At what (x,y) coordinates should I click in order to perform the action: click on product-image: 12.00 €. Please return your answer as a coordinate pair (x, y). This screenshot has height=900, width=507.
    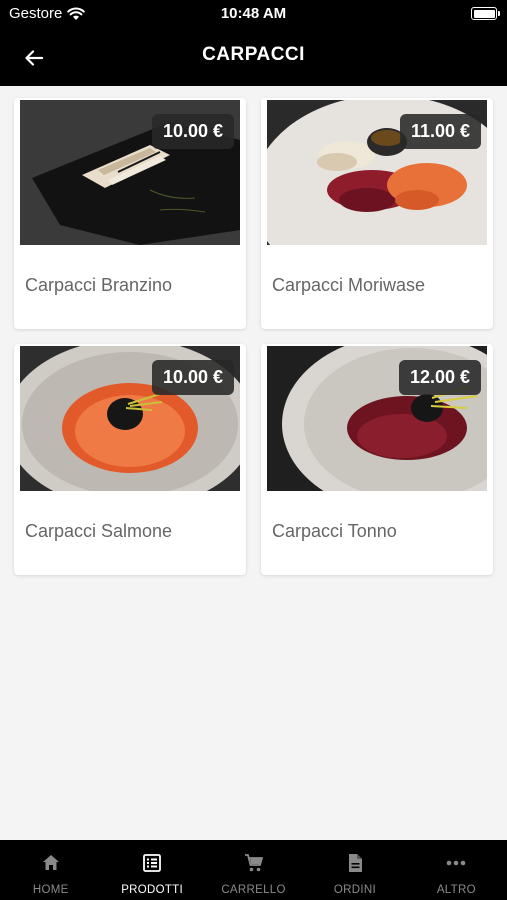
    Looking at the image, I should click on (377, 418).